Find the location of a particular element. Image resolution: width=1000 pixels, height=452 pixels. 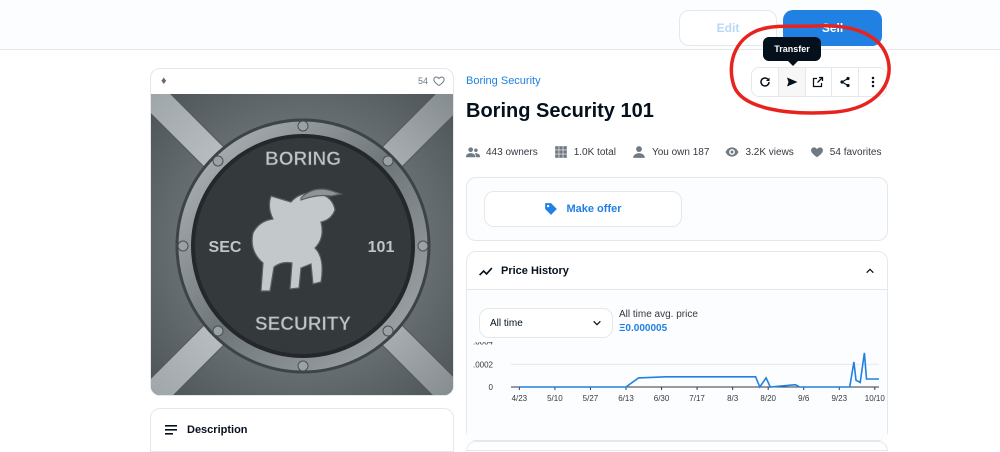

stat-you-own-label: You own 187 is located at coordinates (680, 152).